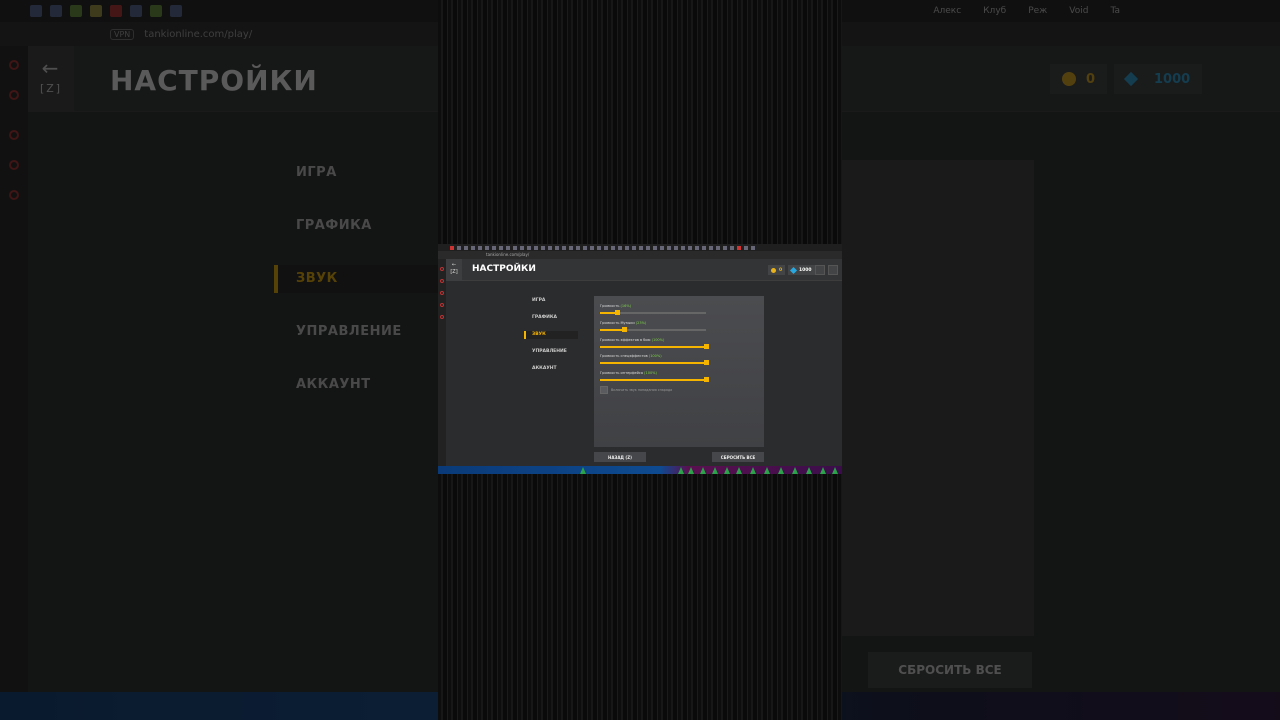 The image size is (1280, 720). Describe the element at coordinates (549, 351) in the screenshot. I see `inner-menu-controls: УПРАВЛЕНИЕ` at that location.